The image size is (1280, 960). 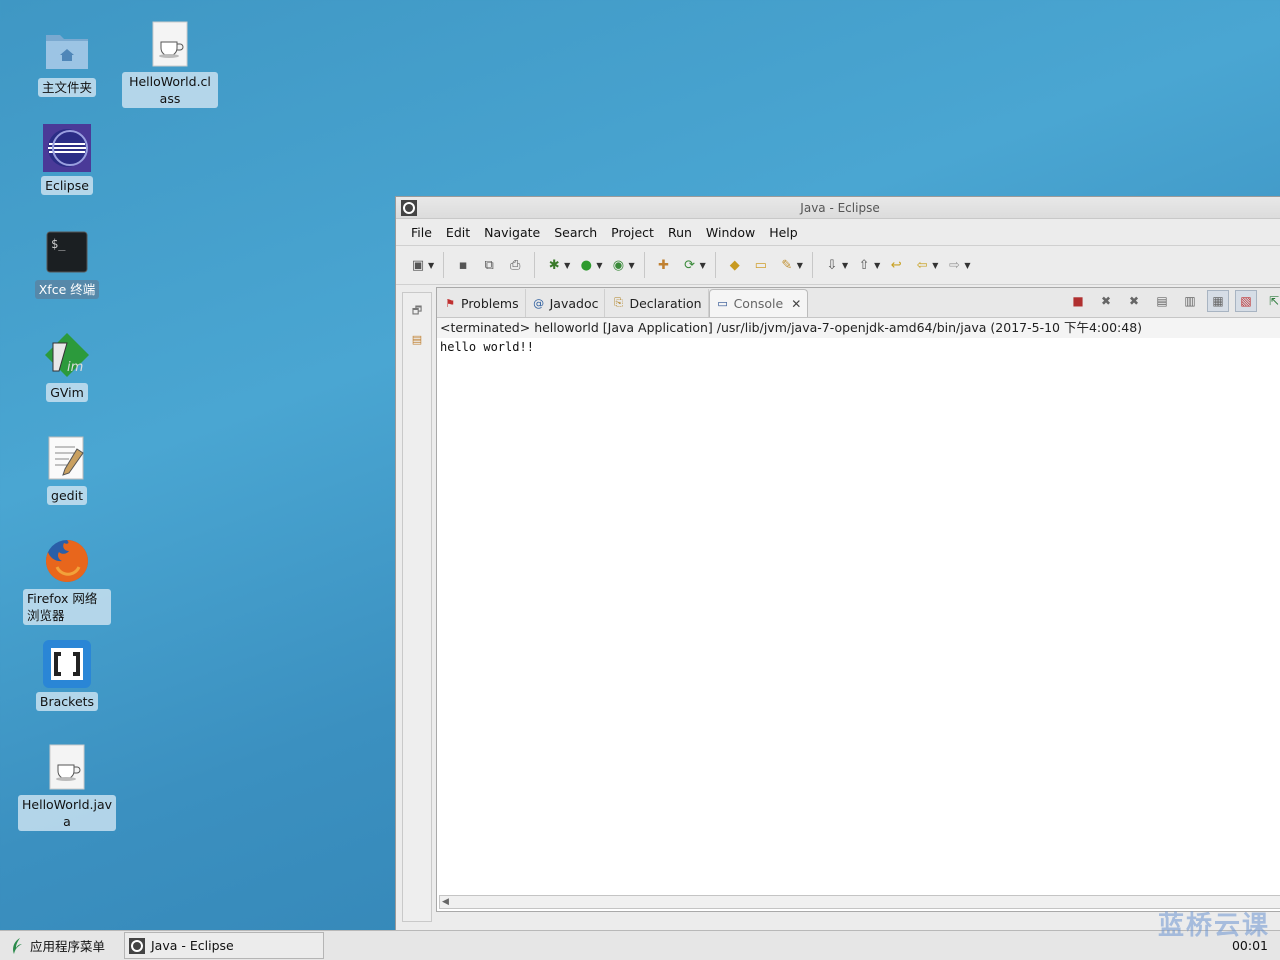 I want to click on terminate-icon: ■, so click(x=1078, y=301).